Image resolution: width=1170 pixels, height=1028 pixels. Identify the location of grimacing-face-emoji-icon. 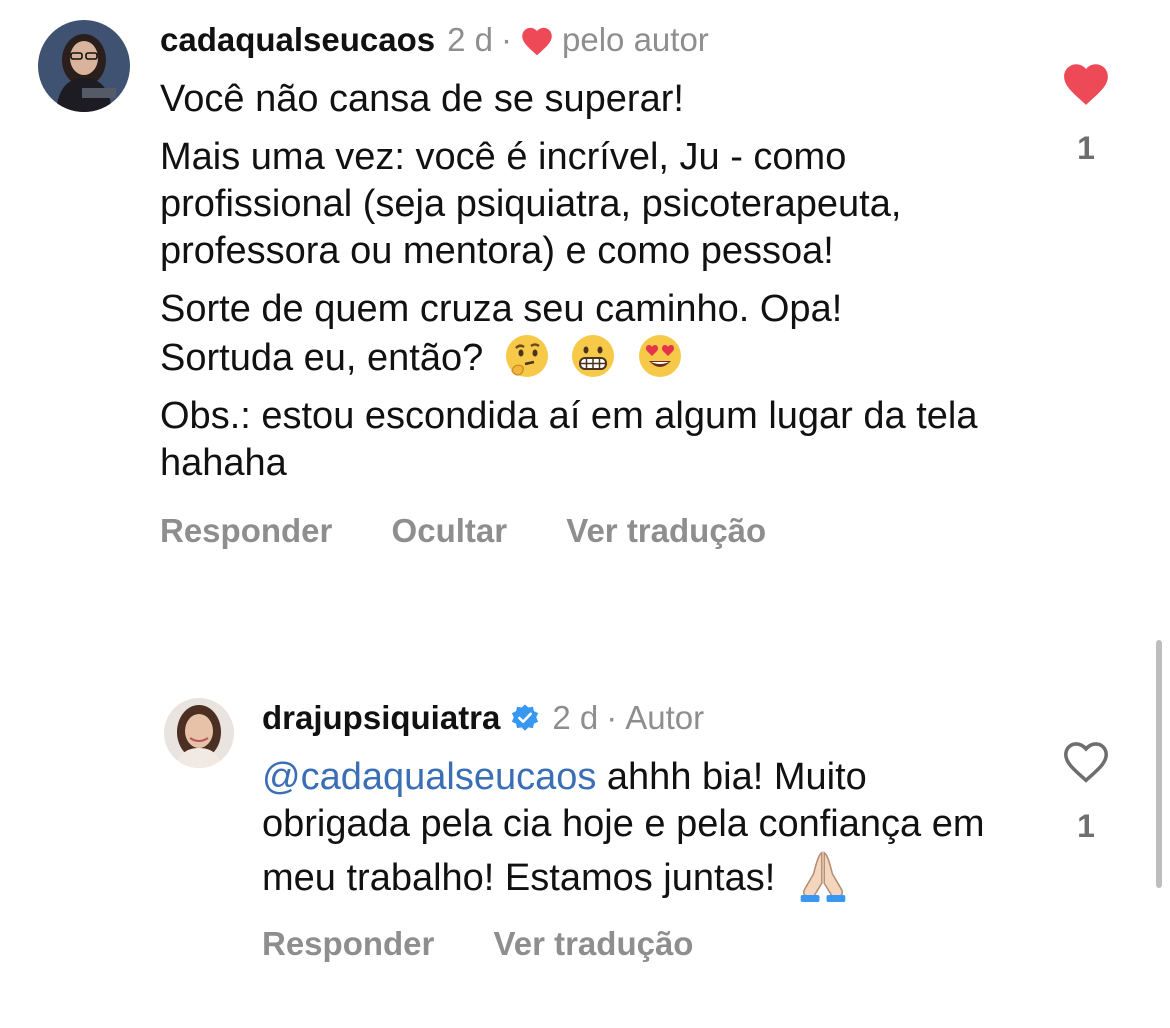
(593, 356).